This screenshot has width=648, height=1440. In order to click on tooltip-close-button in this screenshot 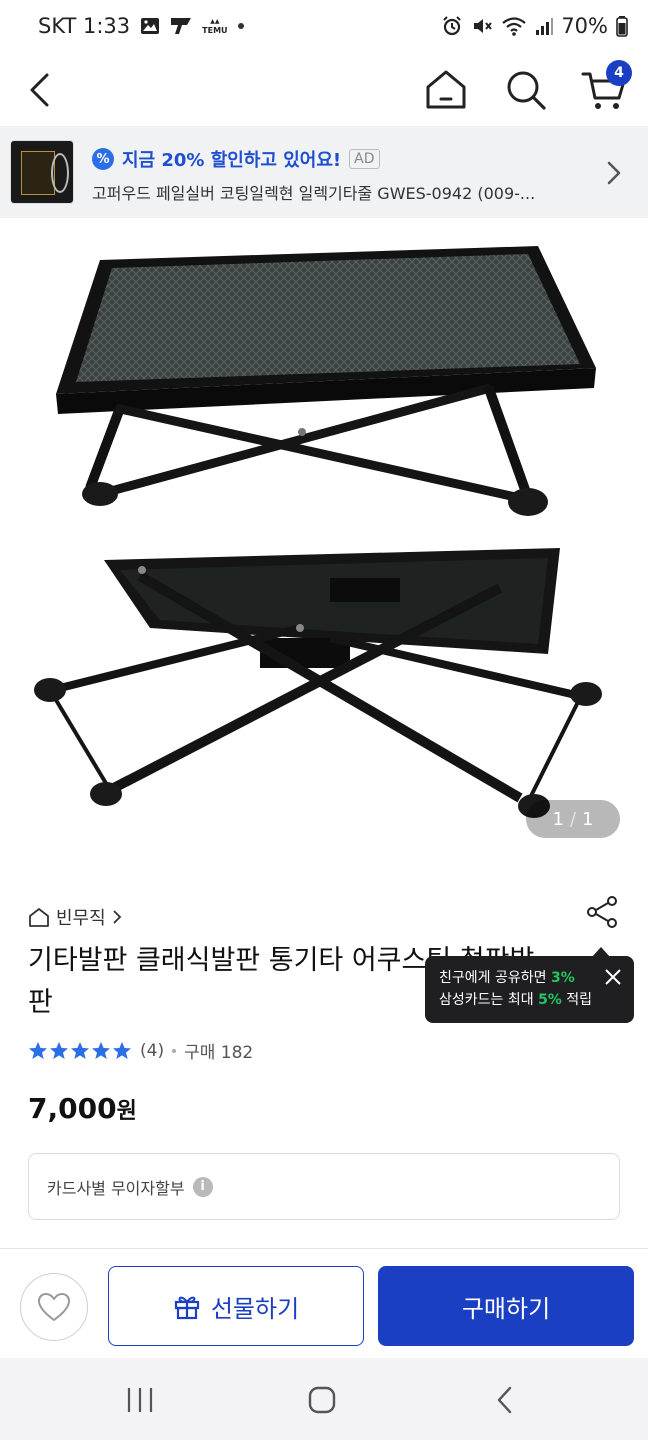, I will do `click(613, 977)`.